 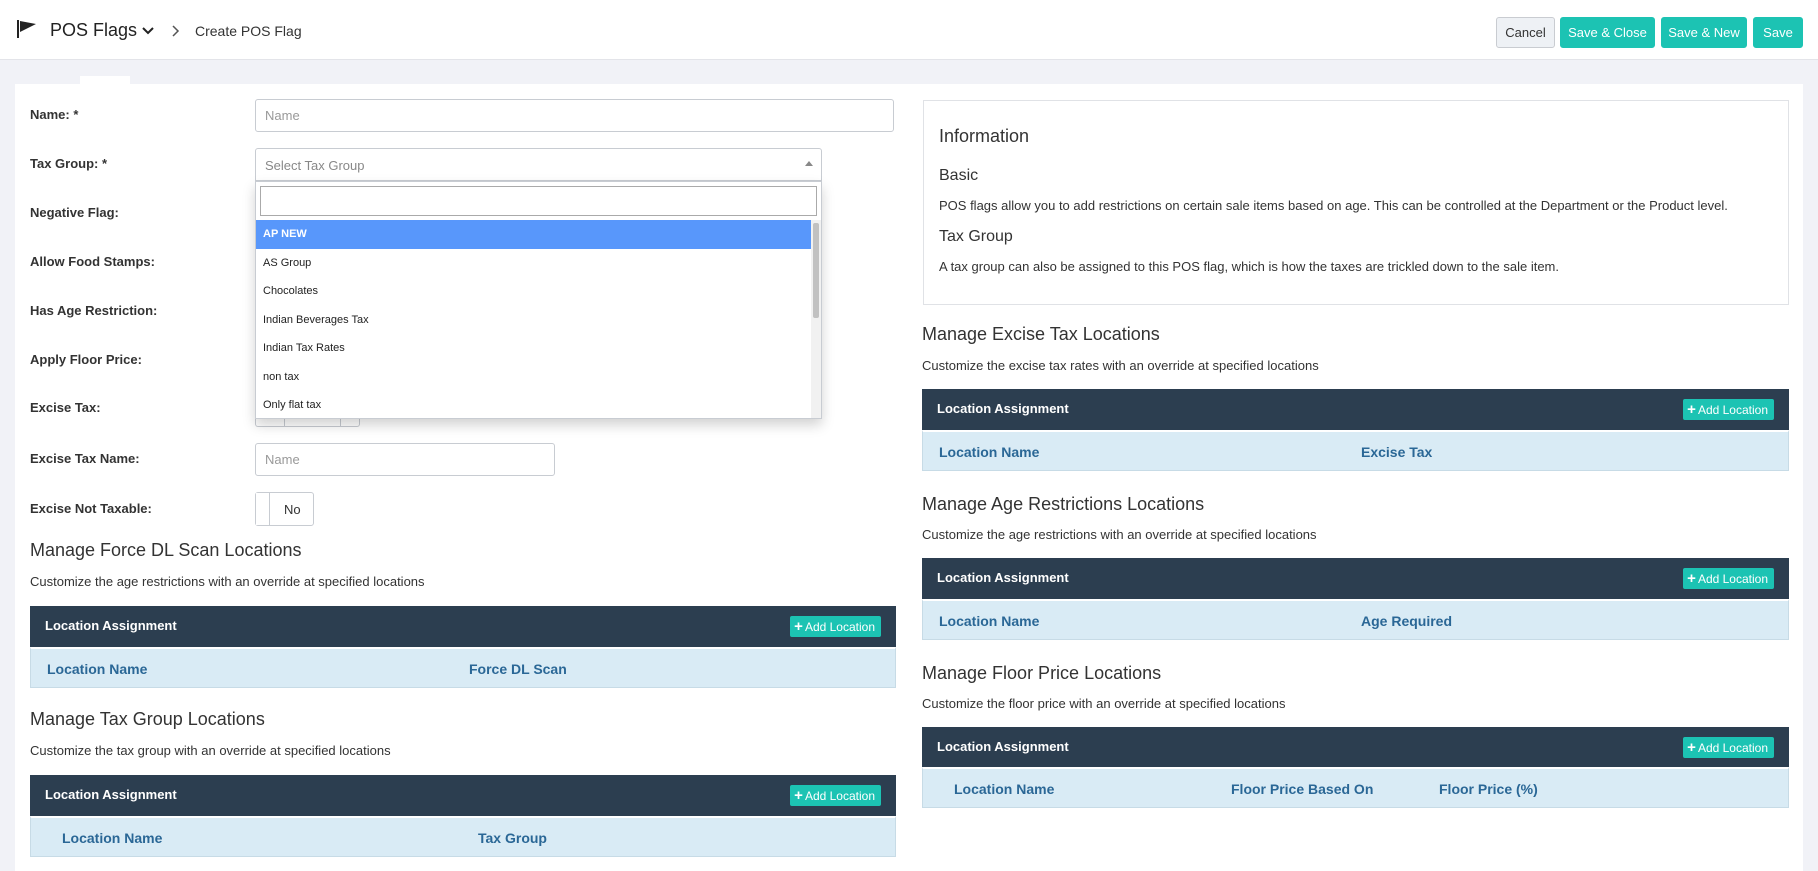 What do you see at coordinates (463, 836) in the screenshot?
I see `tax-group-columns: Location Name Tax Group` at bounding box center [463, 836].